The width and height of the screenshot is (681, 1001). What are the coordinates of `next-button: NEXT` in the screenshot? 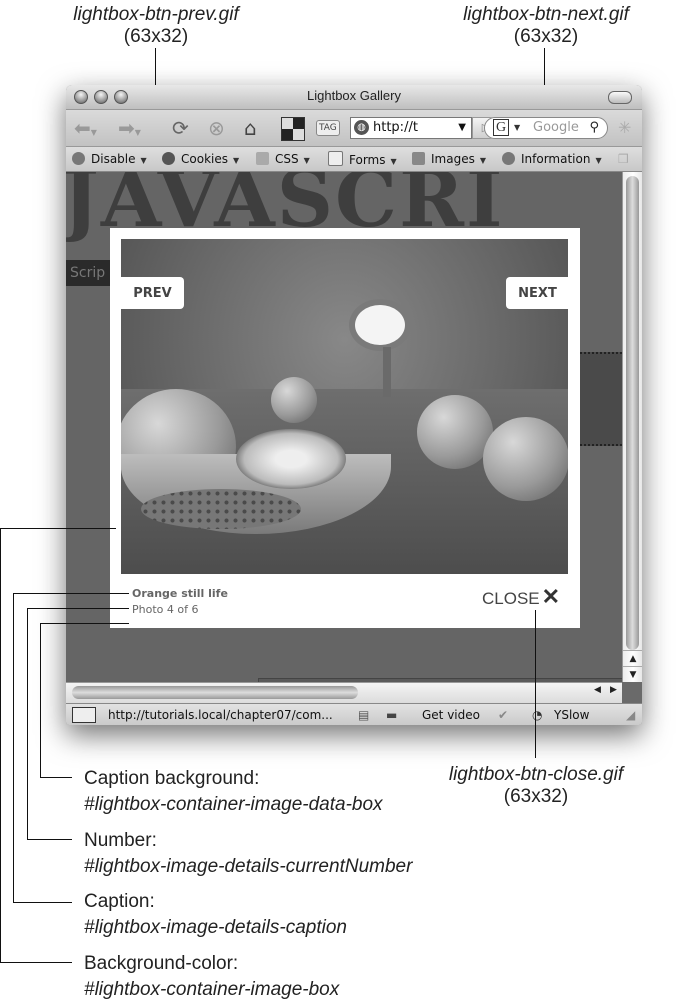 It's located at (537, 293).